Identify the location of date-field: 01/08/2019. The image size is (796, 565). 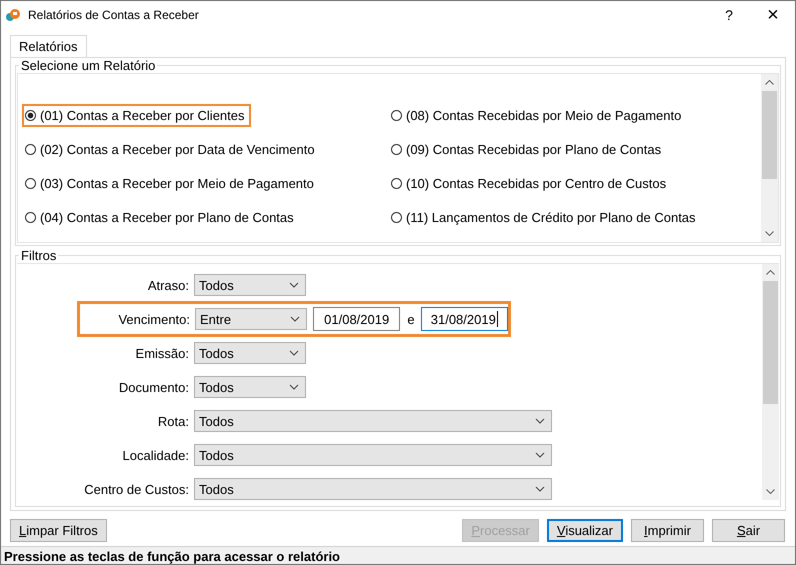
(356, 319).